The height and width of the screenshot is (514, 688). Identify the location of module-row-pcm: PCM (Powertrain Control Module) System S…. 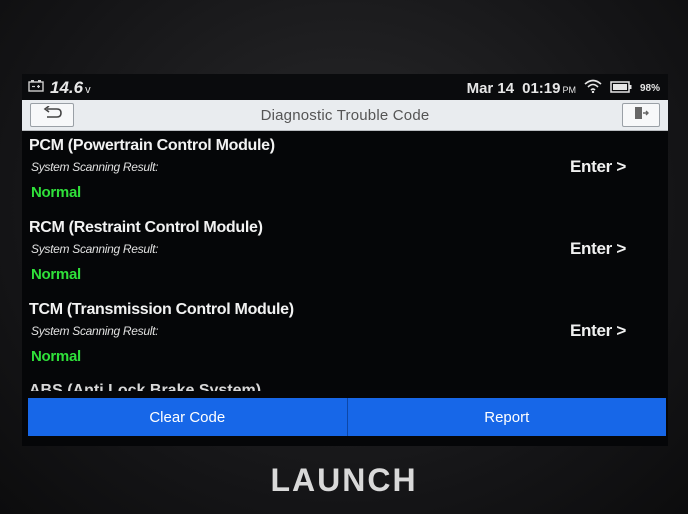
(345, 172).